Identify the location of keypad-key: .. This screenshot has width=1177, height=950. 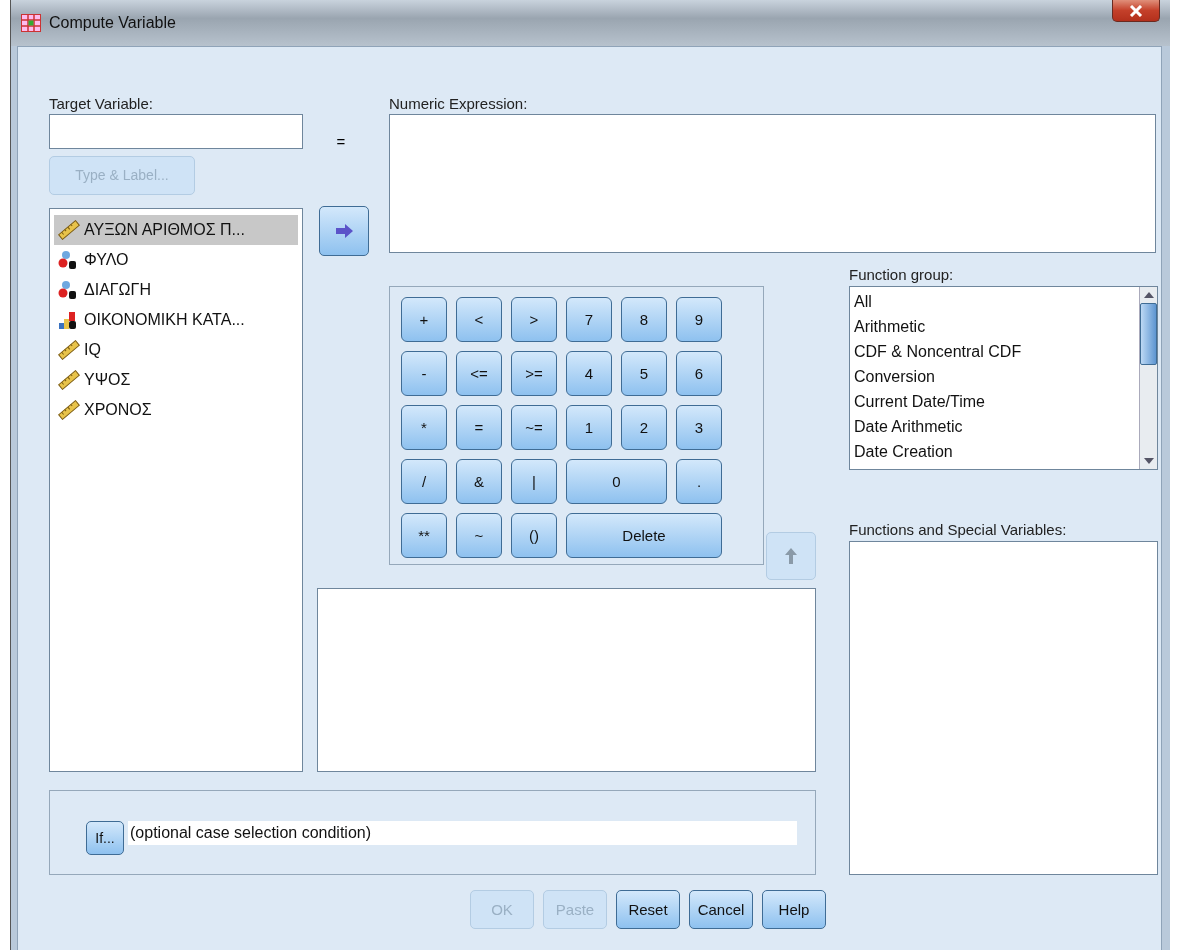
(699, 481).